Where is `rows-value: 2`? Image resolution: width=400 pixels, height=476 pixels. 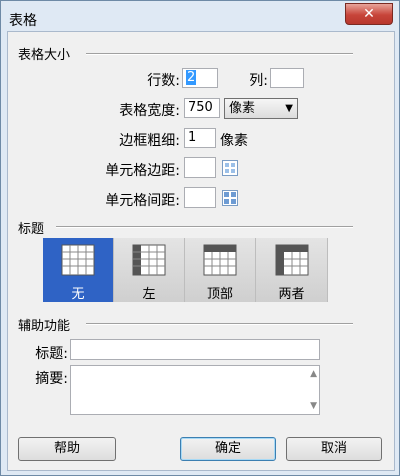 rows-value: 2 is located at coordinates (191, 77).